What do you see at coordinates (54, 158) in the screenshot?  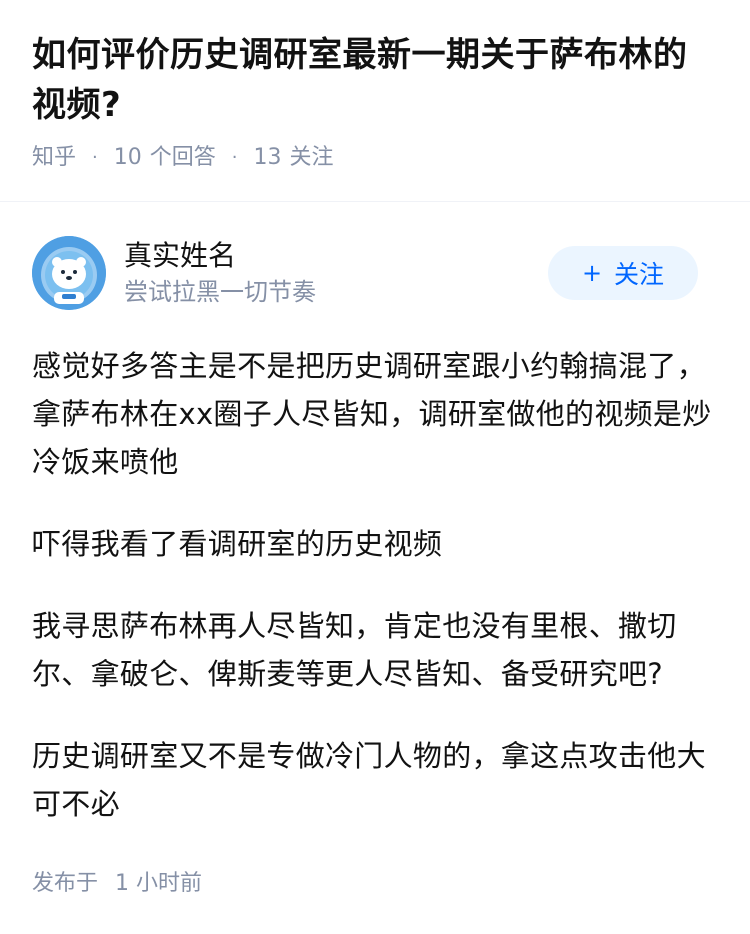 I see `source-label: 知乎` at bounding box center [54, 158].